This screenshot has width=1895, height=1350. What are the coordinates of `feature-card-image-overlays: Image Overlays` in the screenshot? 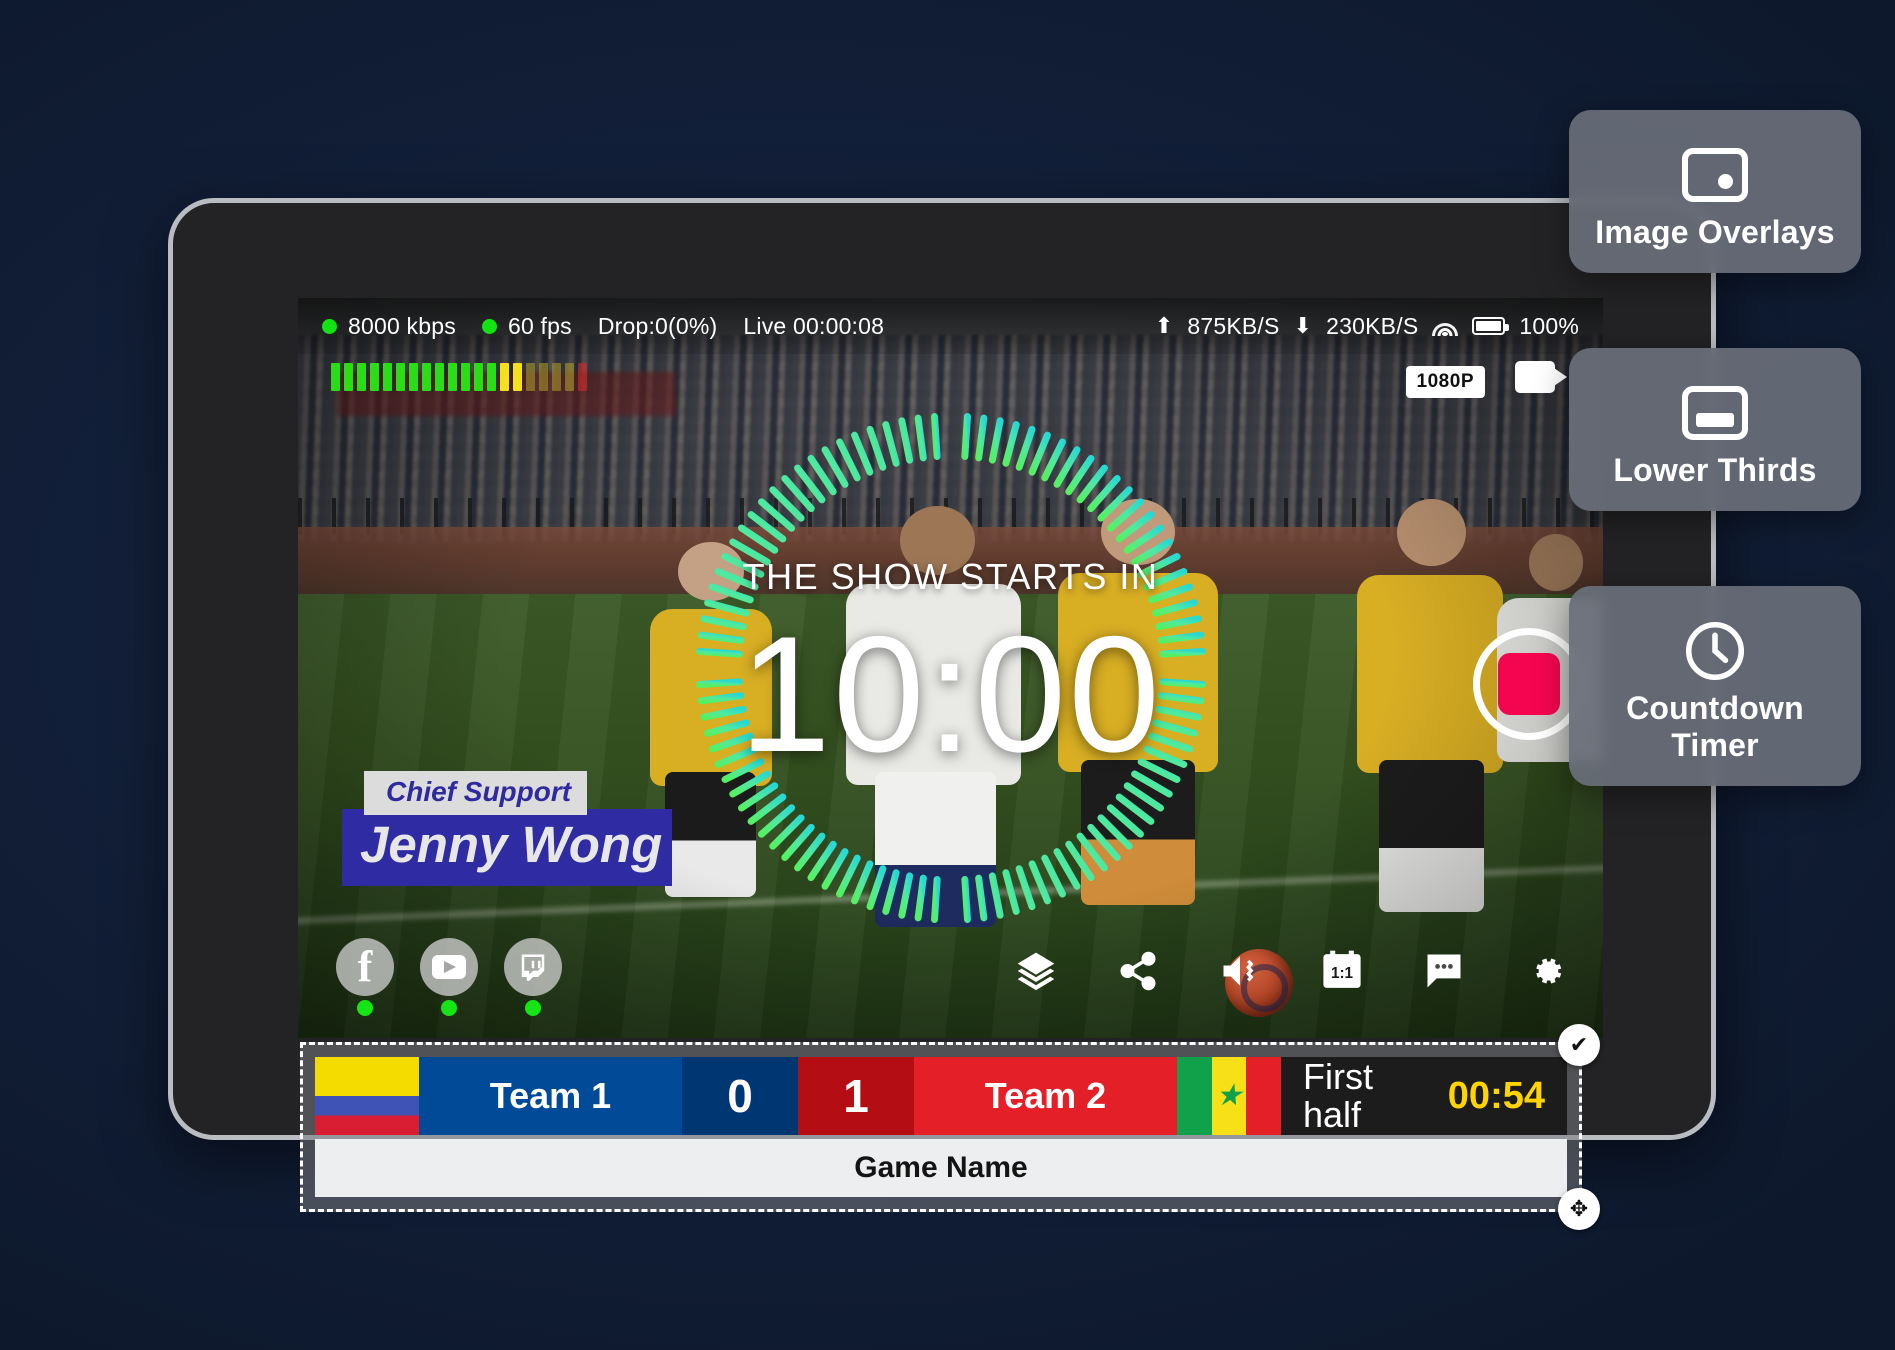 It's located at (1715, 191).